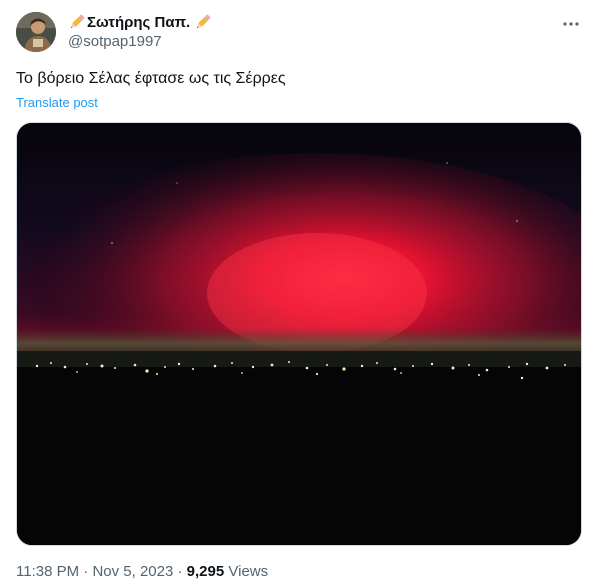  What do you see at coordinates (47, 571) in the screenshot?
I see `post-time: 11:38 PM` at bounding box center [47, 571].